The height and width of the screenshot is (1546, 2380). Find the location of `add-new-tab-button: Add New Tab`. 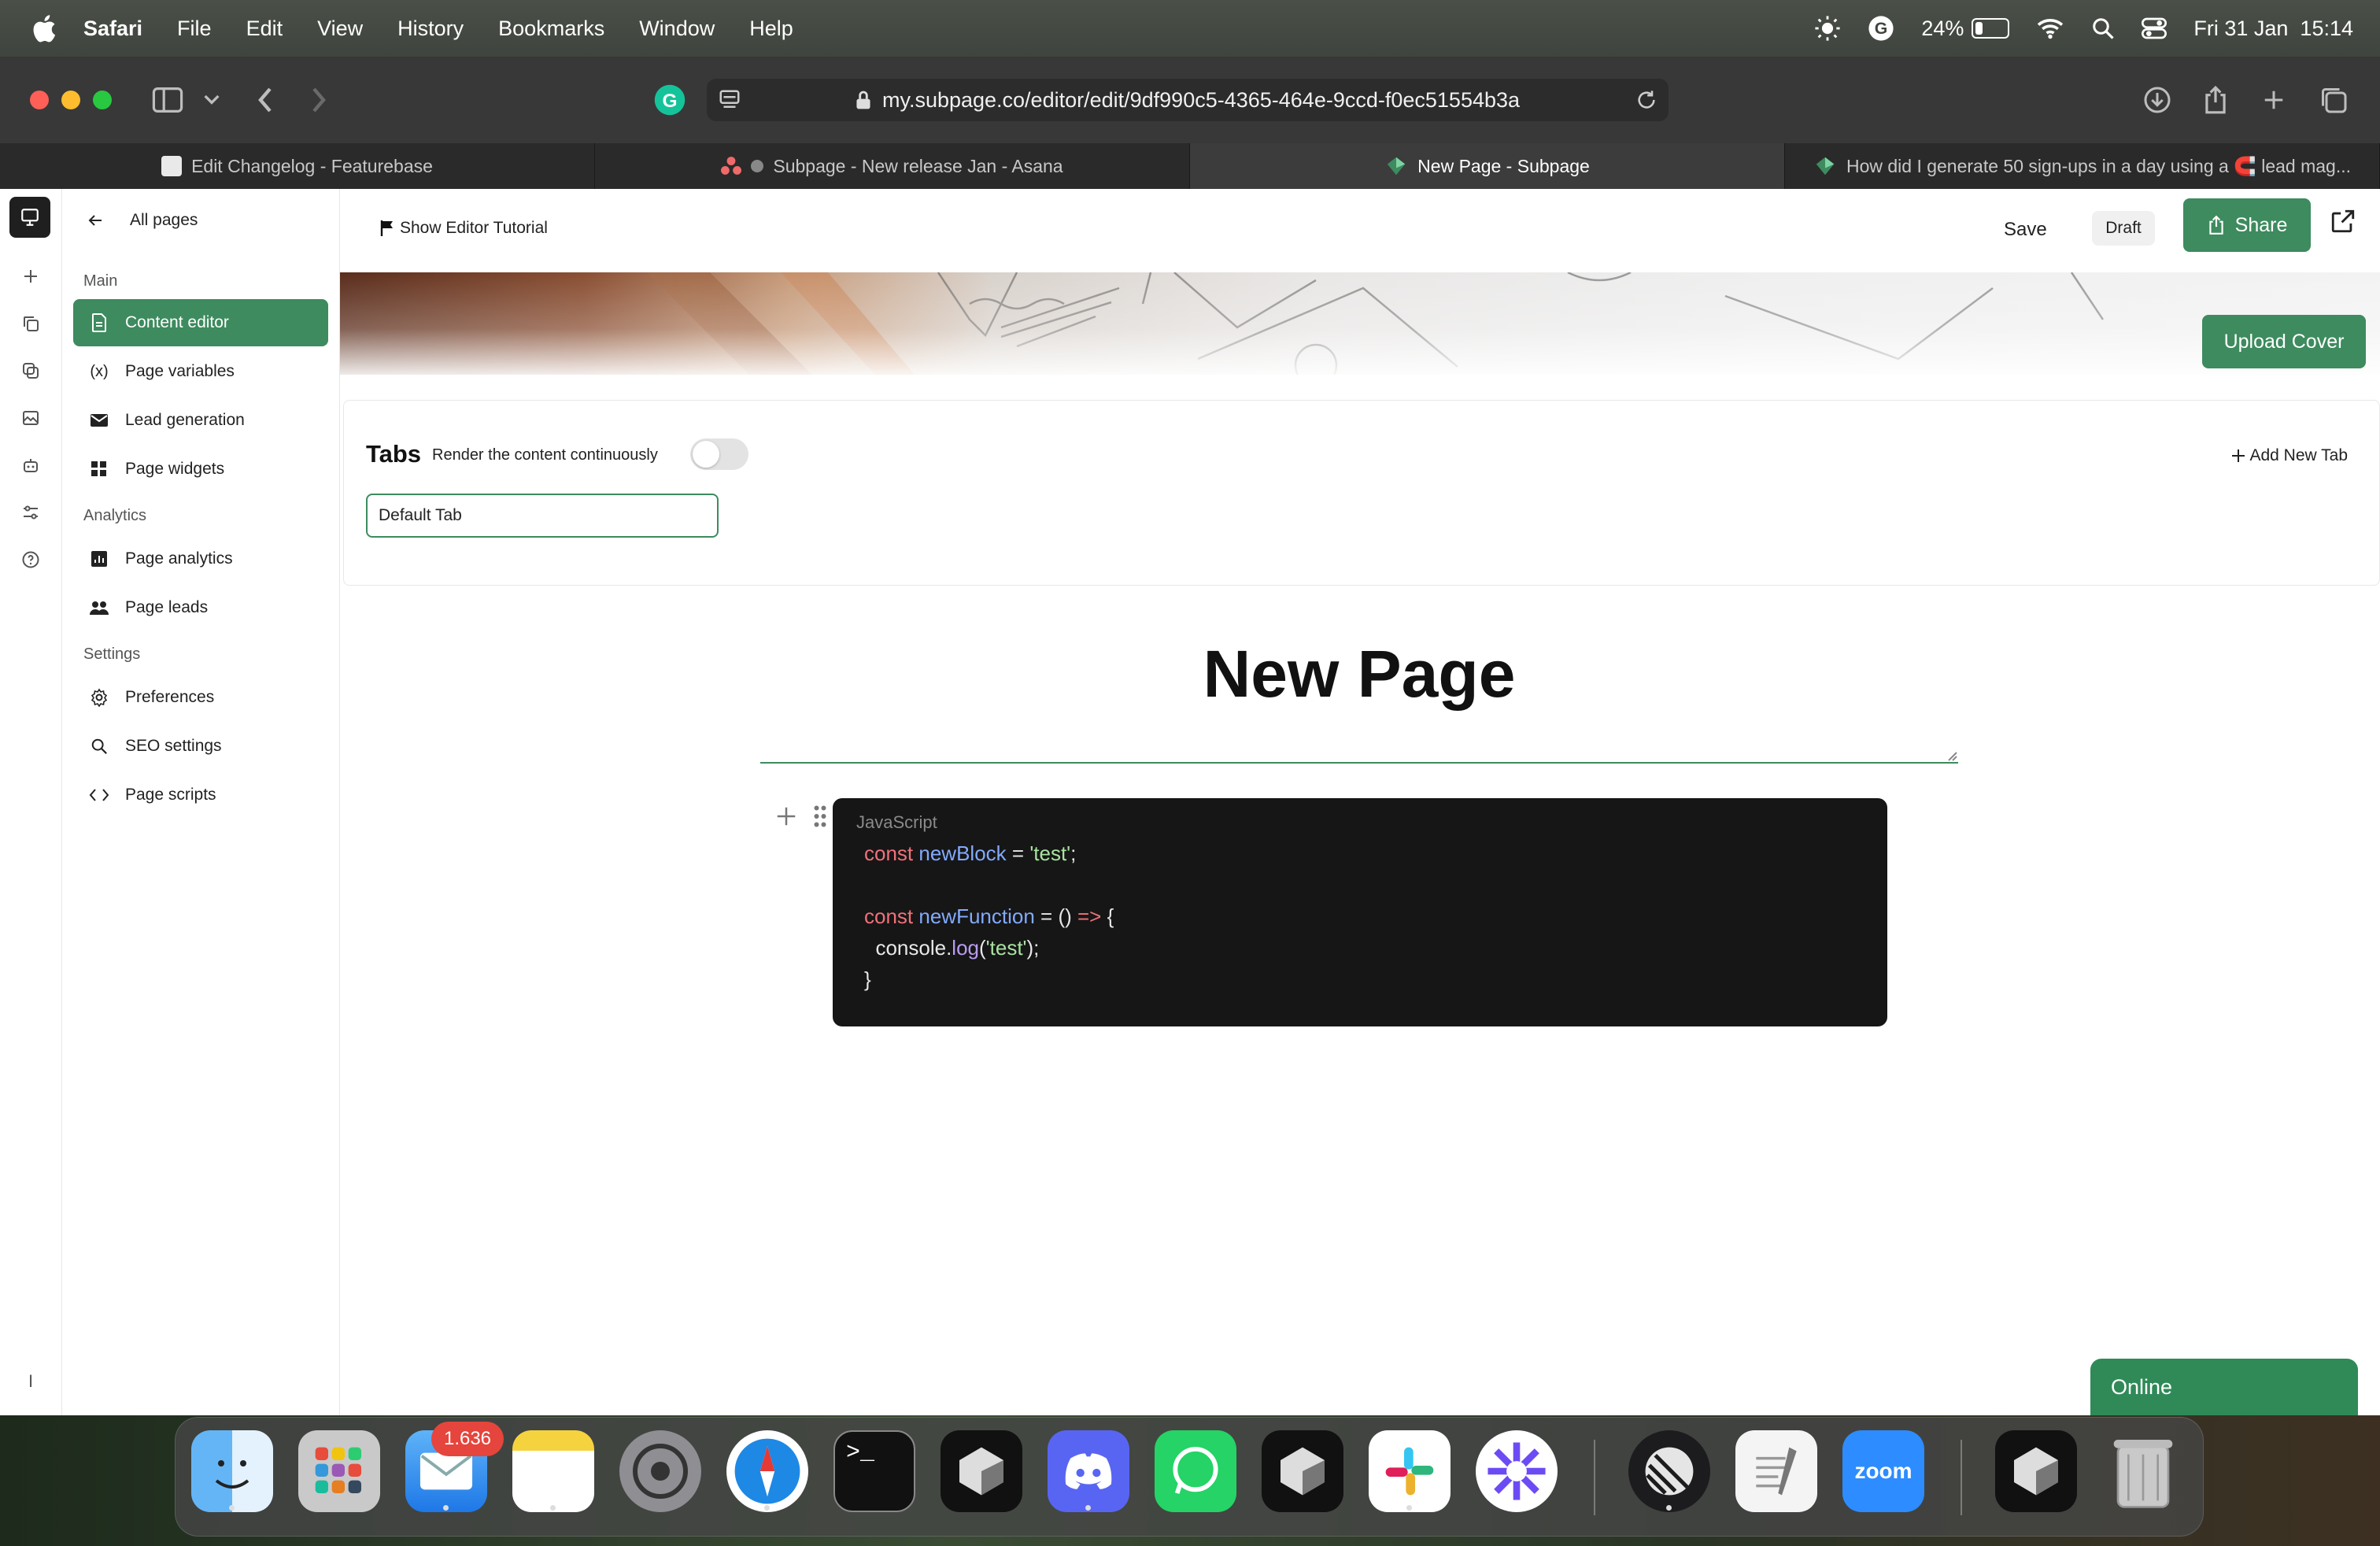

add-new-tab-button: Add New Tab is located at coordinates (2289, 455).